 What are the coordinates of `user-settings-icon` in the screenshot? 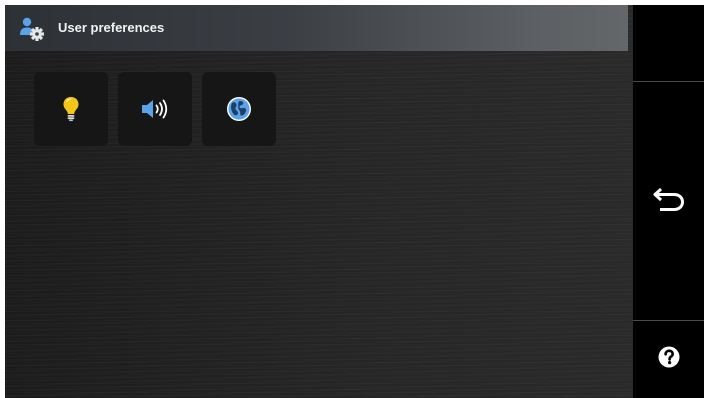 It's located at (32, 29).